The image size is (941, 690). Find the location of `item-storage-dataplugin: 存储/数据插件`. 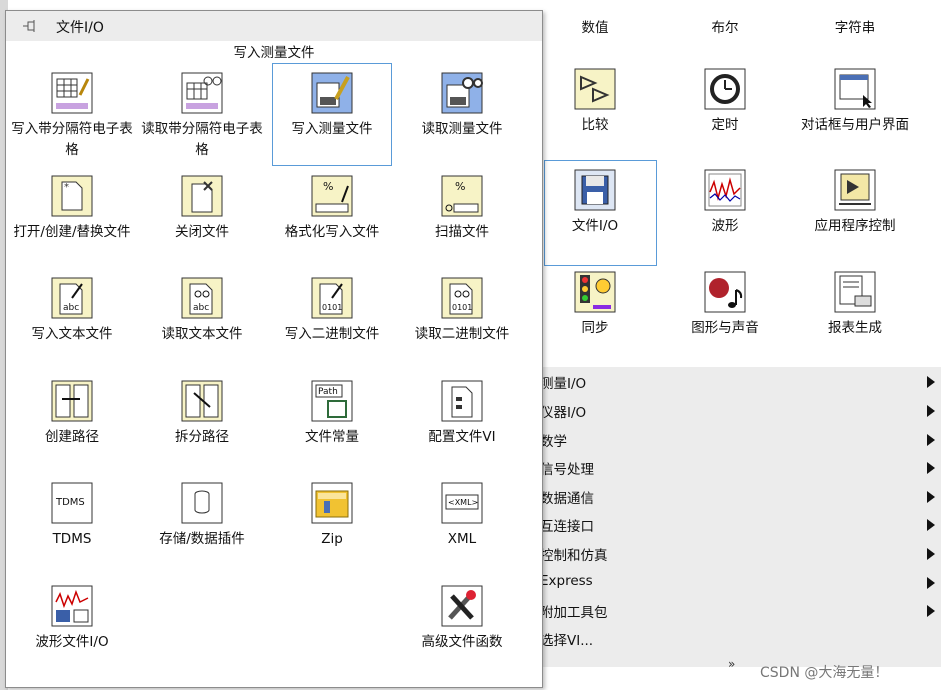

item-storage-dataplugin: 存储/数据插件 is located at coordinates (202, 515).